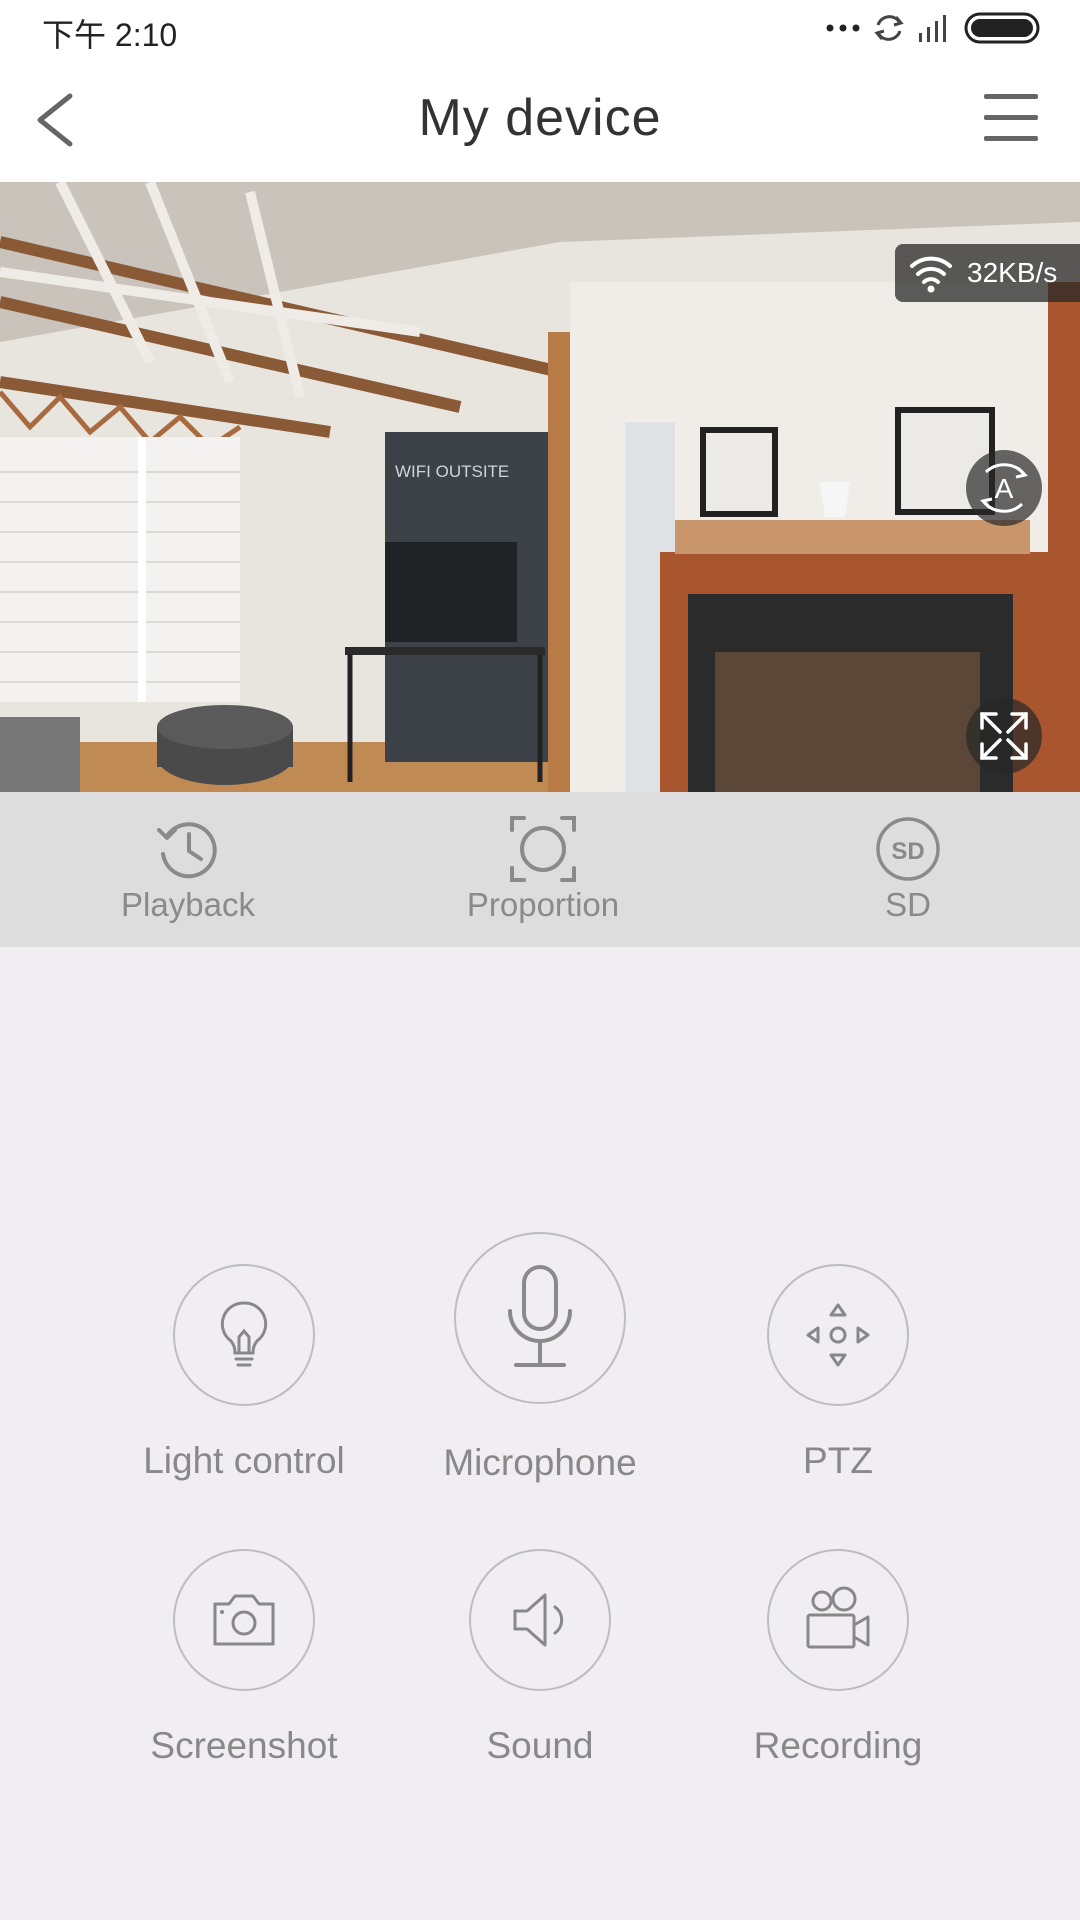  I want to click on microphone-label: Microphone, so click(540, 1462).